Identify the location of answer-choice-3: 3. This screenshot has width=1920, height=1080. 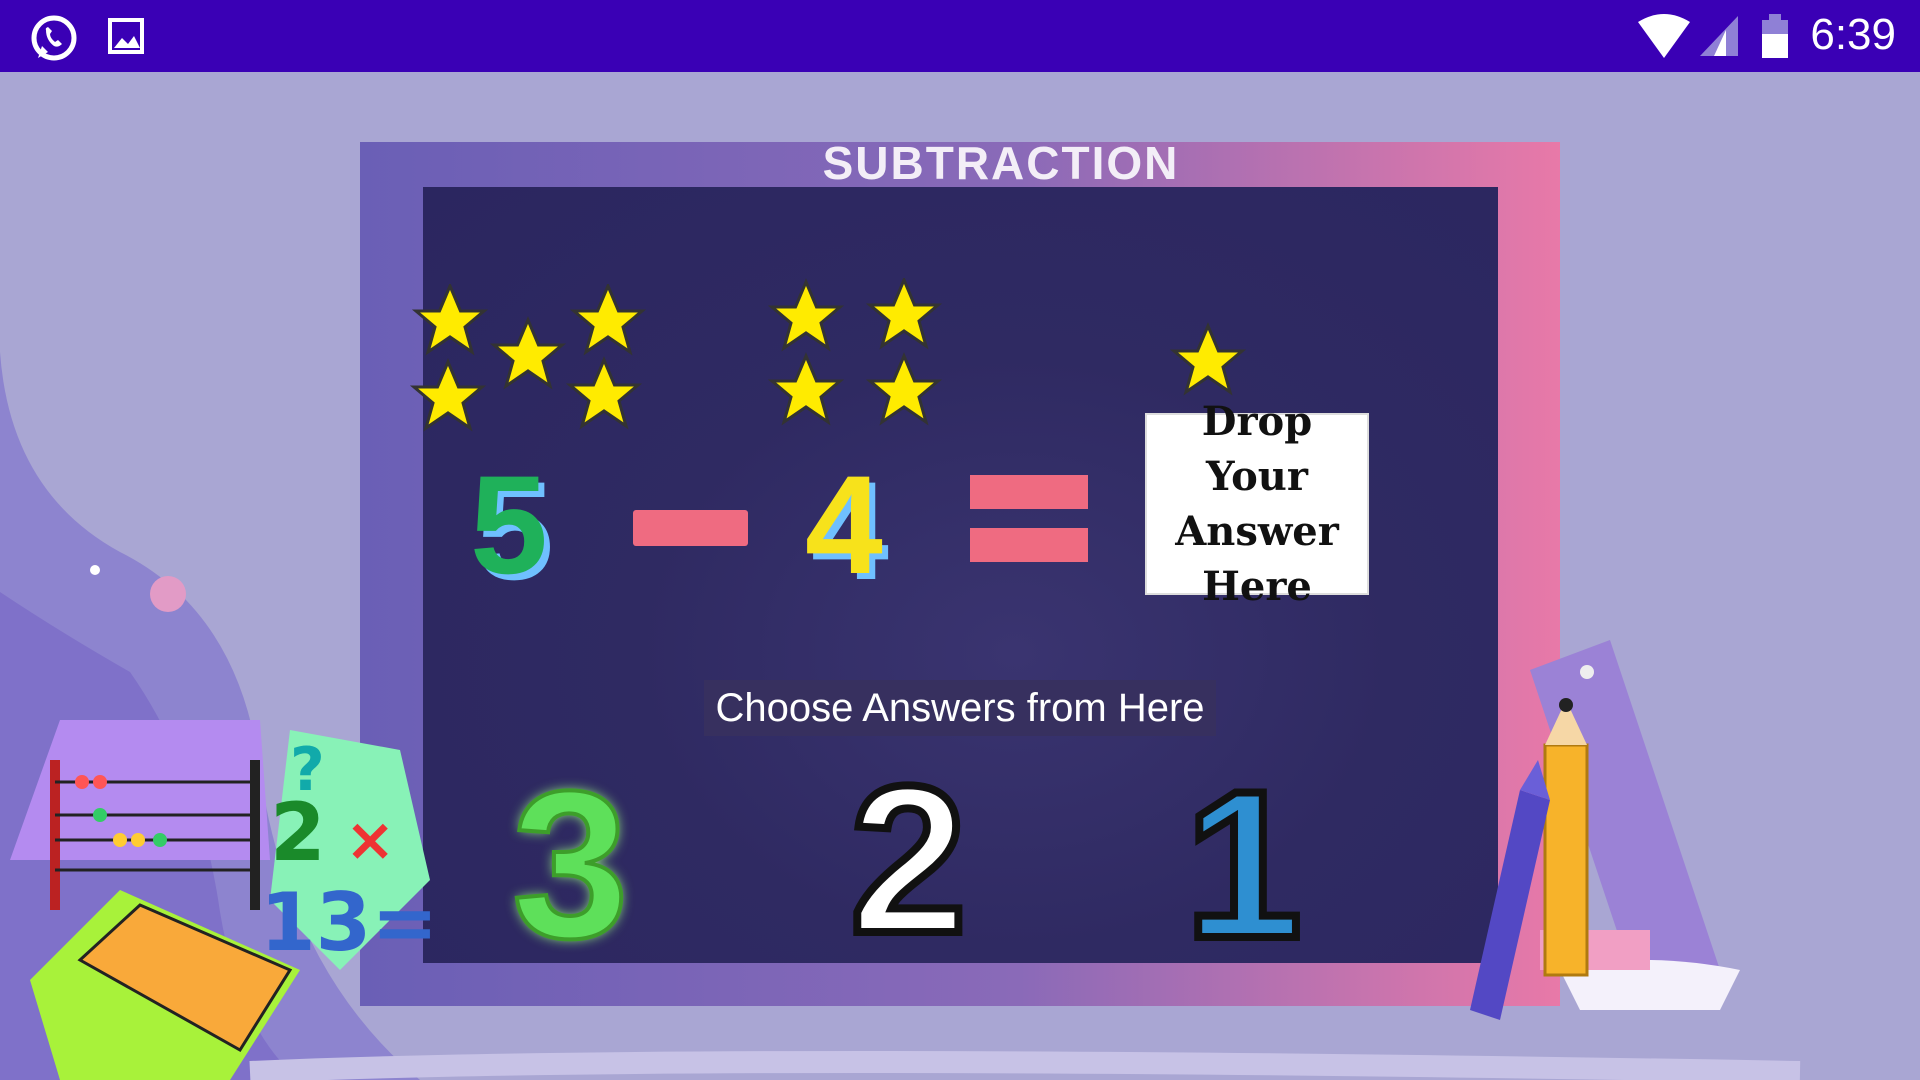
(570, 865).